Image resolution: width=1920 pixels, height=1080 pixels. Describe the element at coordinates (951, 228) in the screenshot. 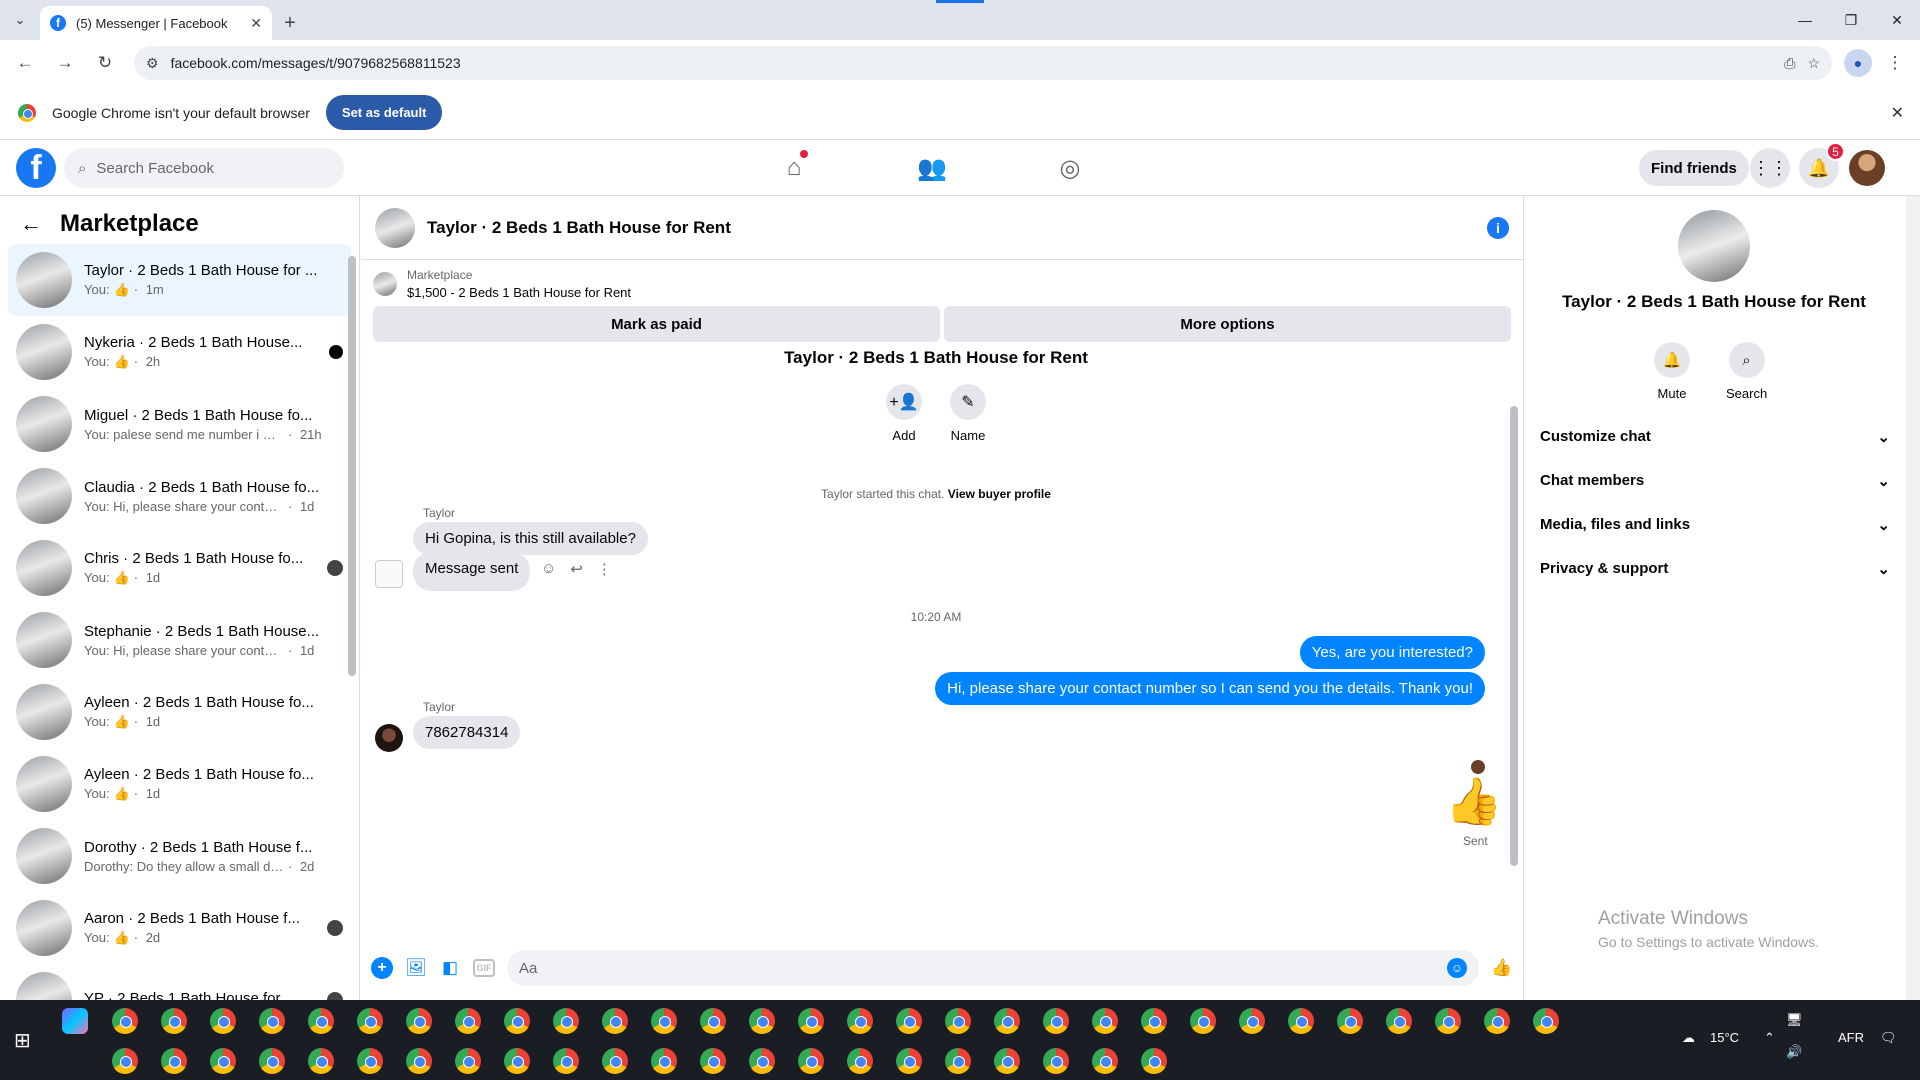

I see `chat-title: Taylor · 2 Beds 1 Bath House for Rent` at that location.